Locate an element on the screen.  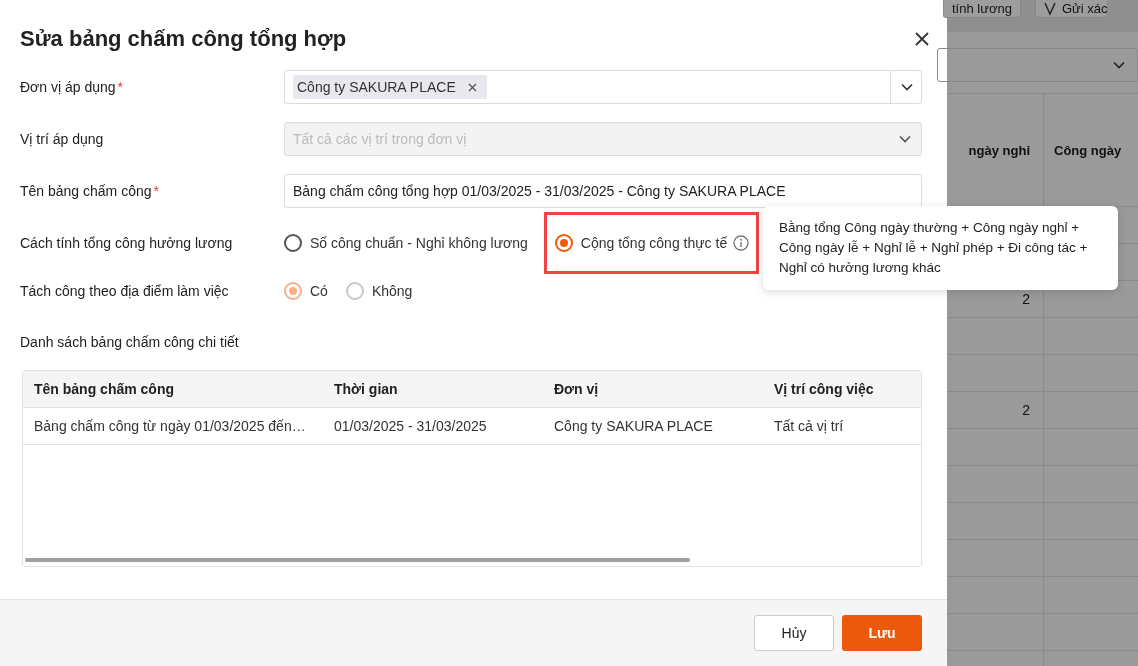
column-header: Tên bảng chấm công is located at coordinates (104, 389).